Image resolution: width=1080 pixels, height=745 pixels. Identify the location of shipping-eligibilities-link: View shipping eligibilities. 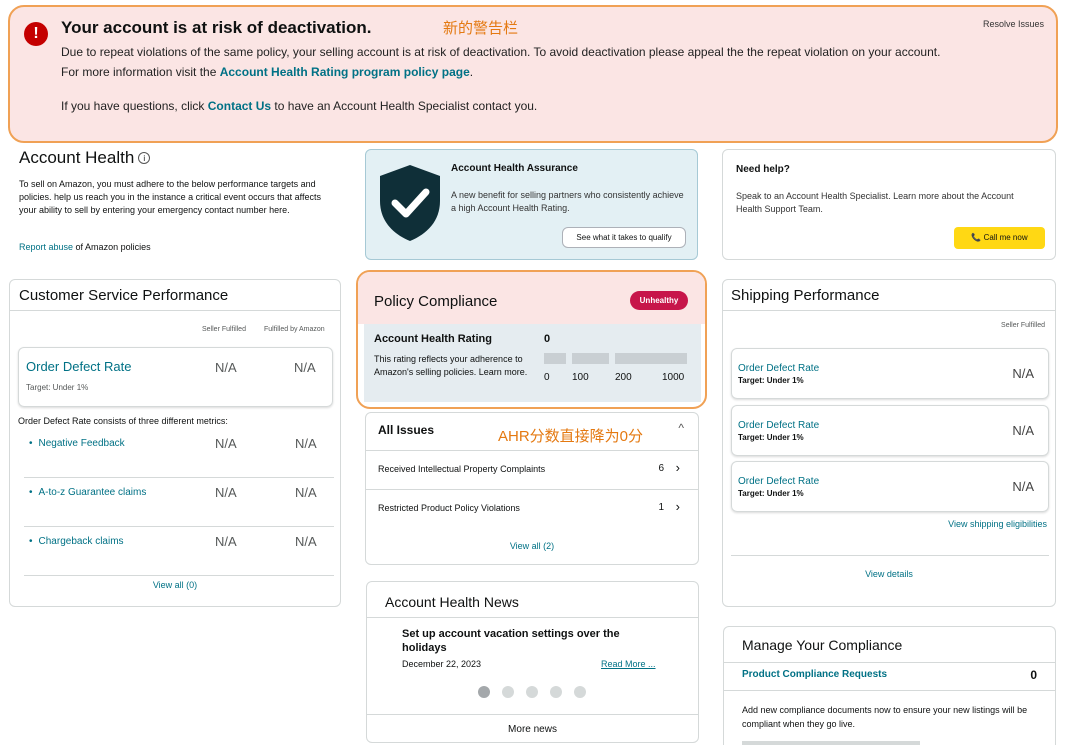
(997, 524).